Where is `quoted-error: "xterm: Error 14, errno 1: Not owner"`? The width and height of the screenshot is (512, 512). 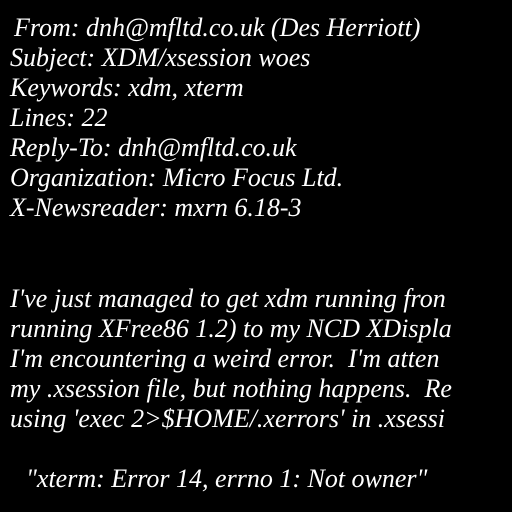 quoted-error: "xterm: Error 14, errno 1: Not owner" is located at coordinates (227, 478).